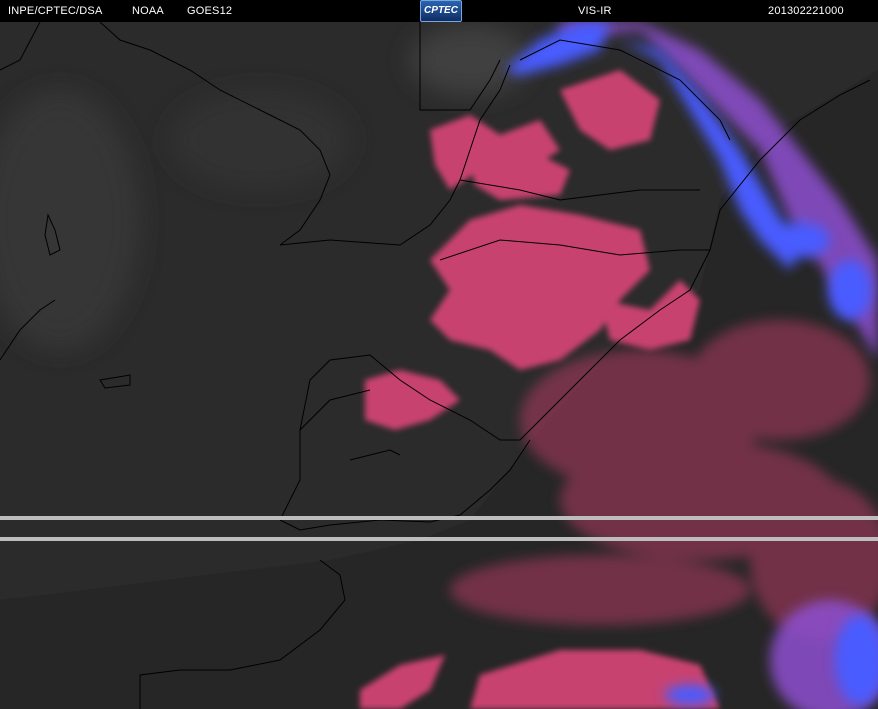  I want to click on product-label: VIS-IR, so click(595, 11).